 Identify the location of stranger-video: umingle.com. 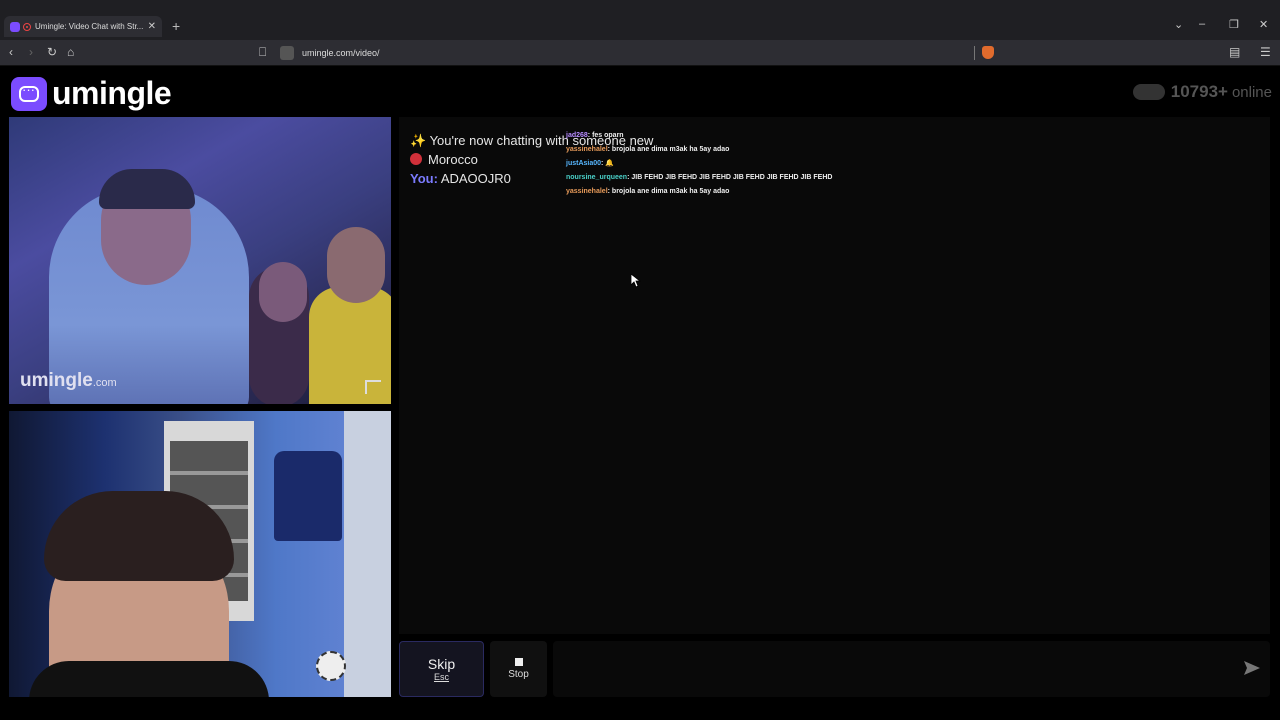
(200, 260).